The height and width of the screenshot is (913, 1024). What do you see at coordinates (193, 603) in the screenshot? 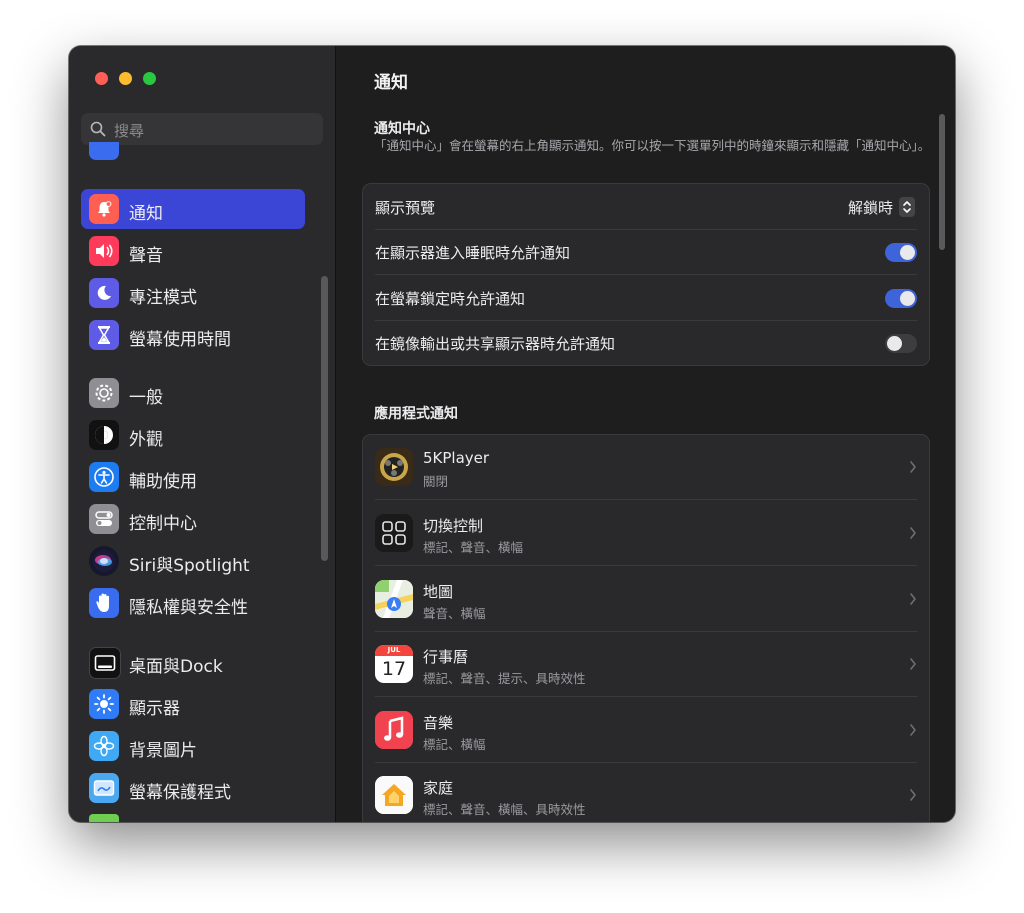
I see `sidebar-item-privacy: 隱私權與安全性` at bounding box center [193, 603].